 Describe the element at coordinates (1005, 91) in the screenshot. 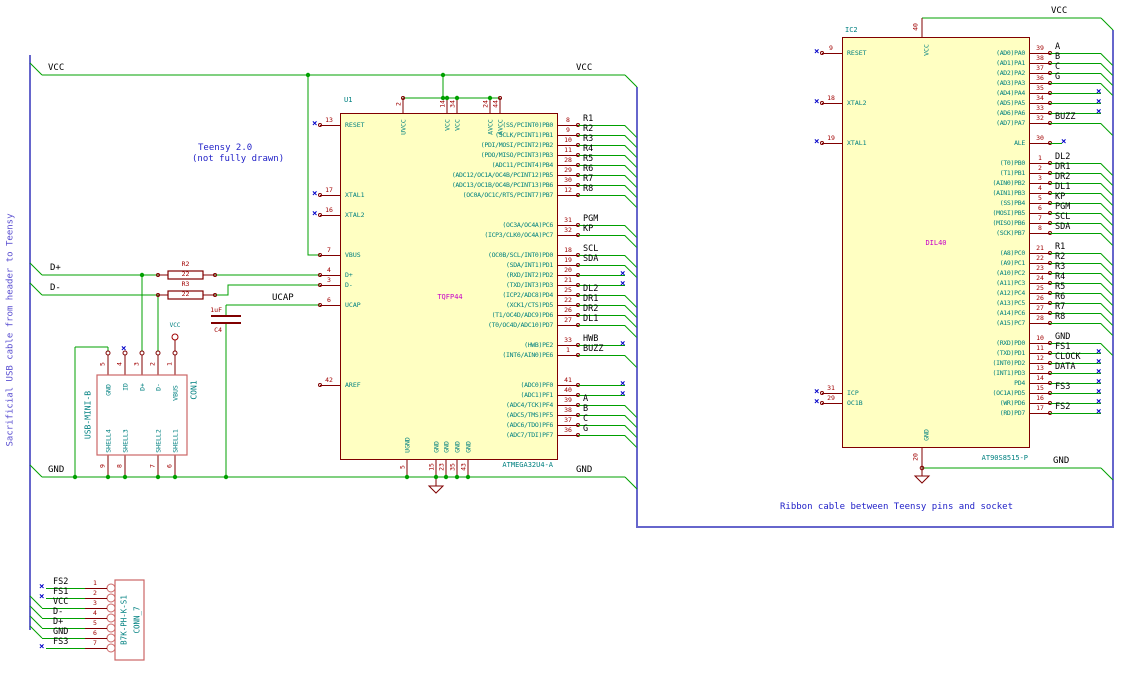

I see `pin-row: (AD4)PA4 35 ×` at that location.